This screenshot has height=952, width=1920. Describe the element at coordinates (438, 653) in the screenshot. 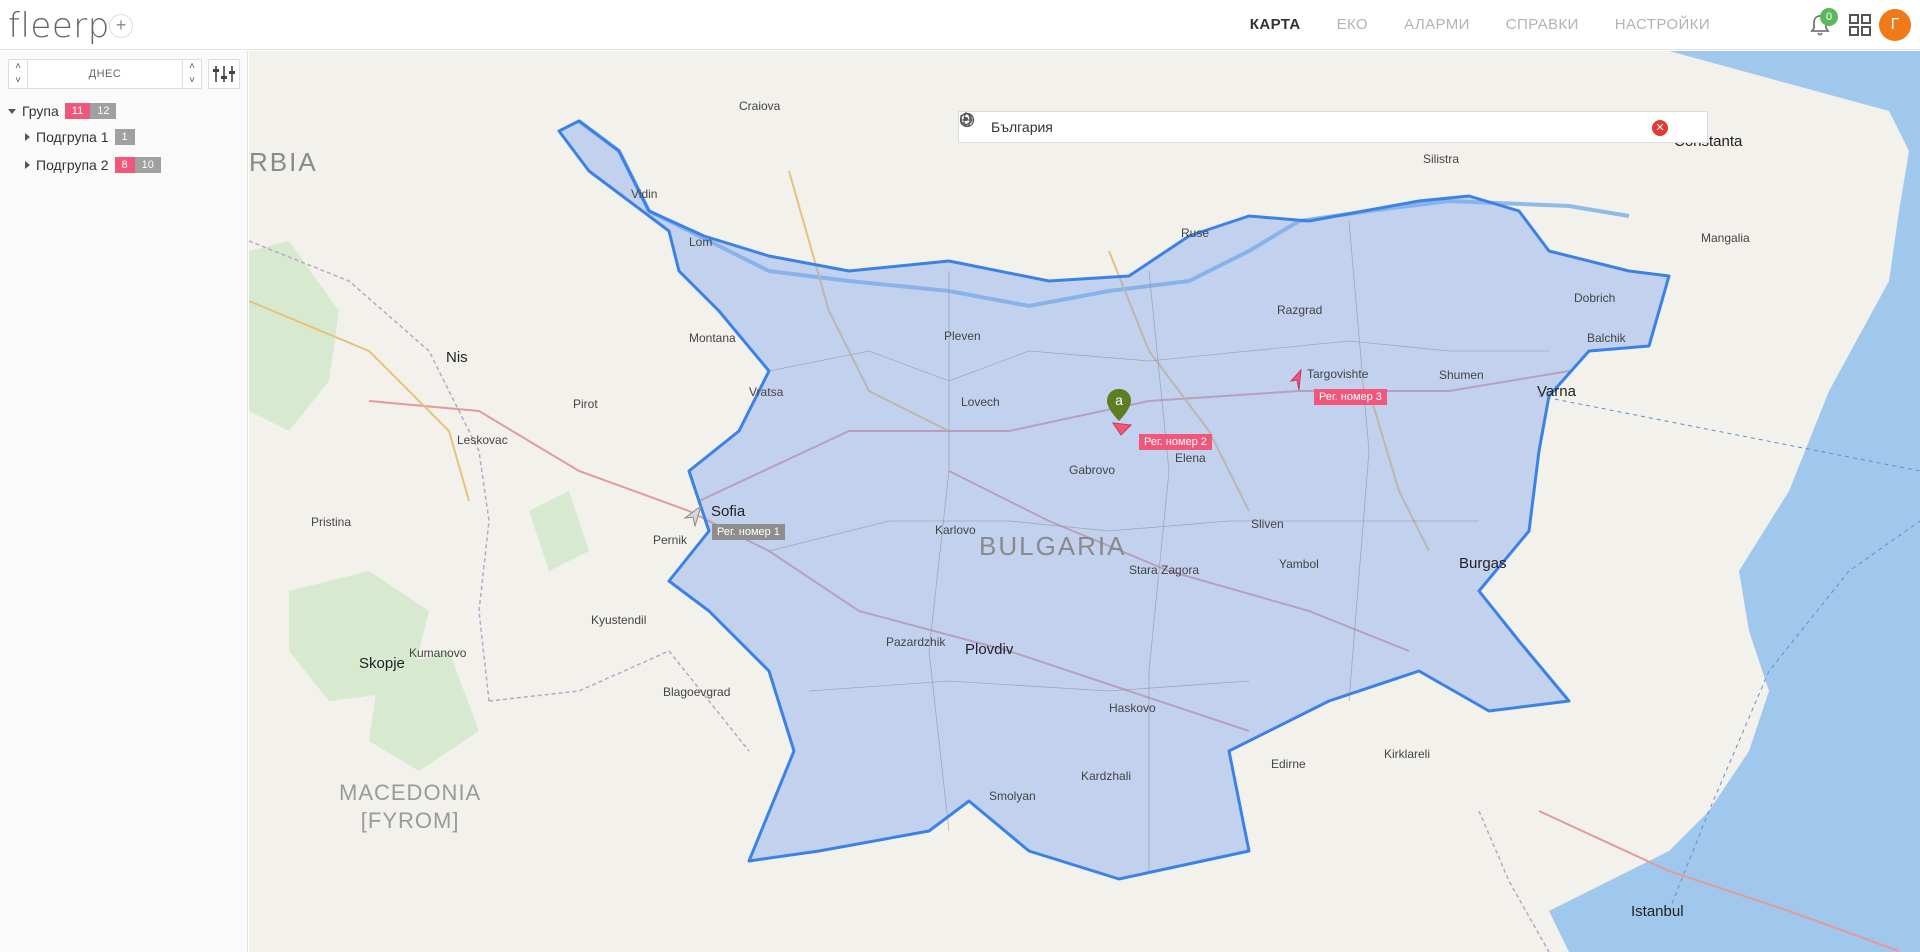

I see `map-city: Kumanovo` at that location.